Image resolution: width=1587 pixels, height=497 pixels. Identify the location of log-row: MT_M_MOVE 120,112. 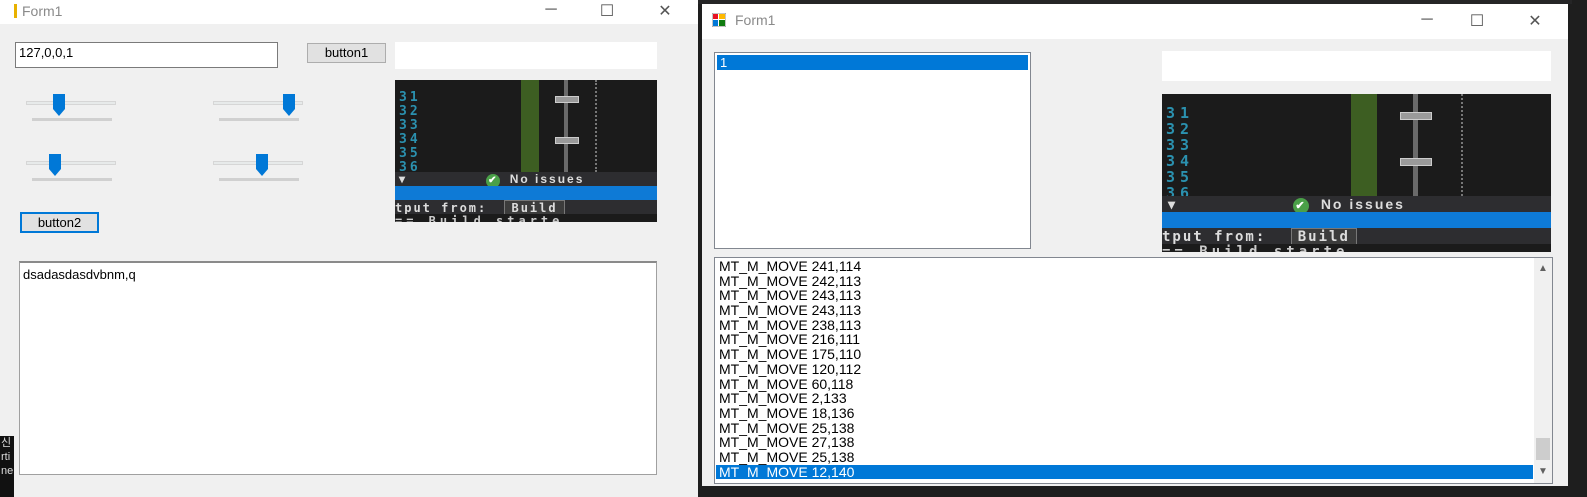
(1124, 369).